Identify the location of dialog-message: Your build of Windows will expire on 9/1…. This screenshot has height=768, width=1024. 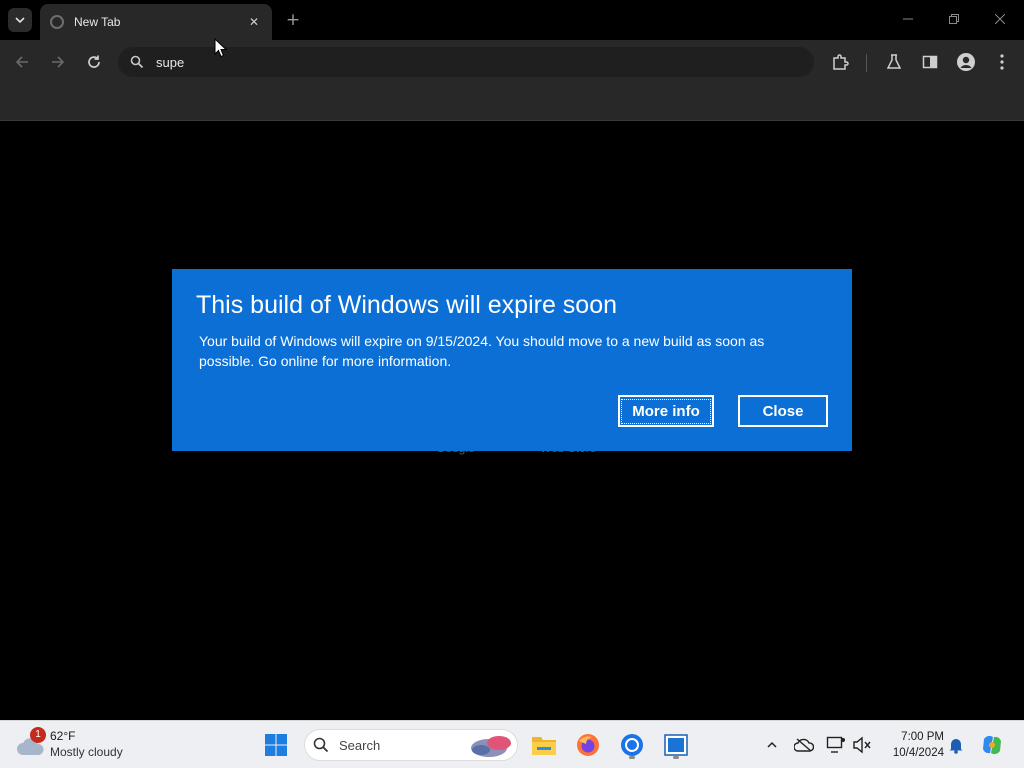
(482, 351).